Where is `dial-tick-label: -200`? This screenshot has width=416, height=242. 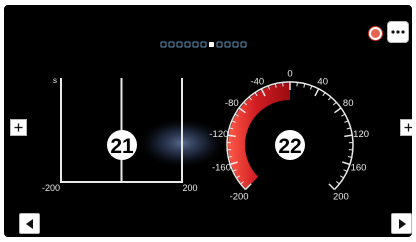 dial-tick-label: -200 is located at coordinates (239, 196).